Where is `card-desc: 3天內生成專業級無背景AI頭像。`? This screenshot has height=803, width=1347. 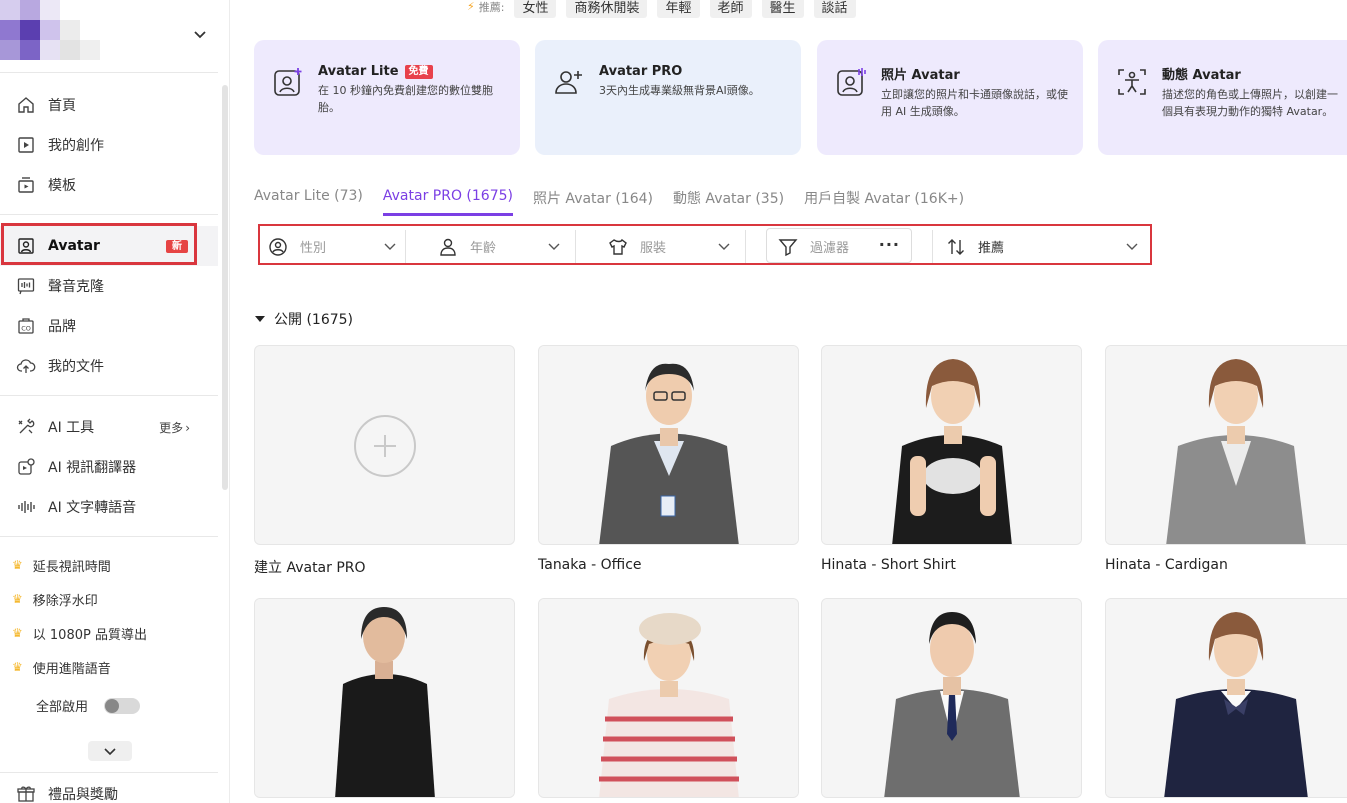
card-desc: 3天內生成專業級無背景AI頭像。 is located at coordinates (679, 90).